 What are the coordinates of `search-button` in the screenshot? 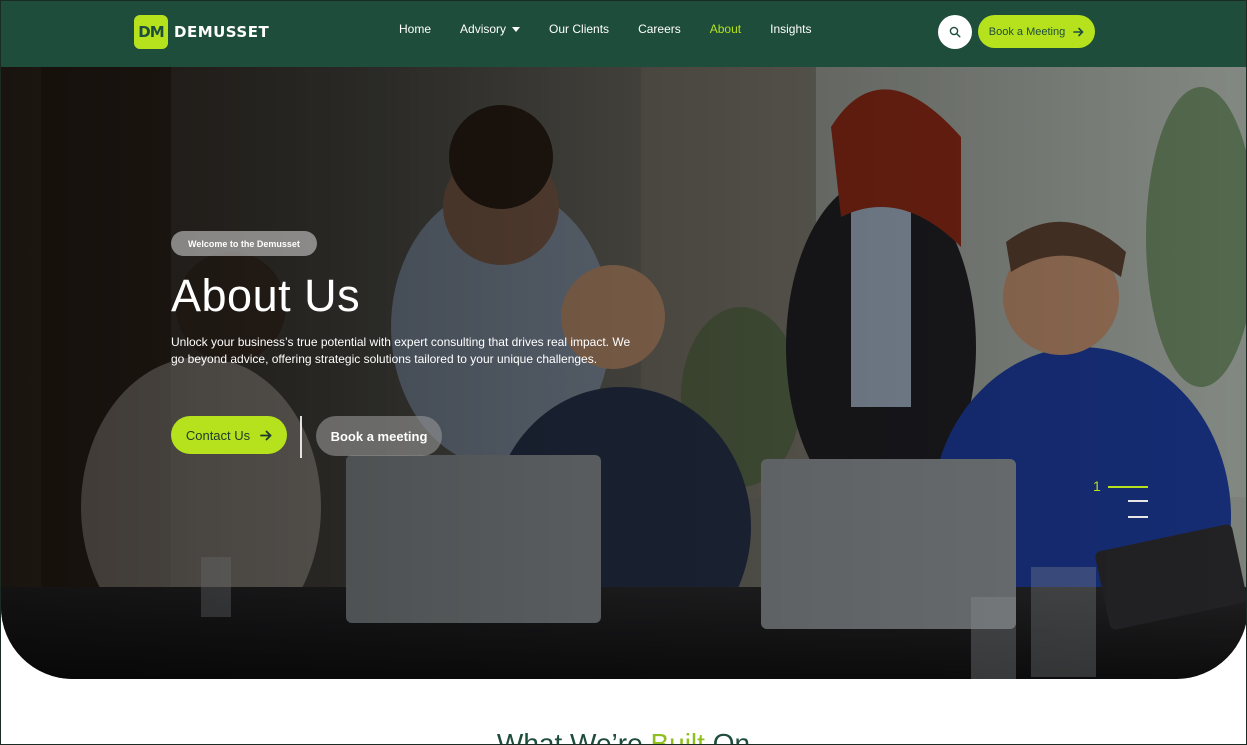 It's located at (955, 32).